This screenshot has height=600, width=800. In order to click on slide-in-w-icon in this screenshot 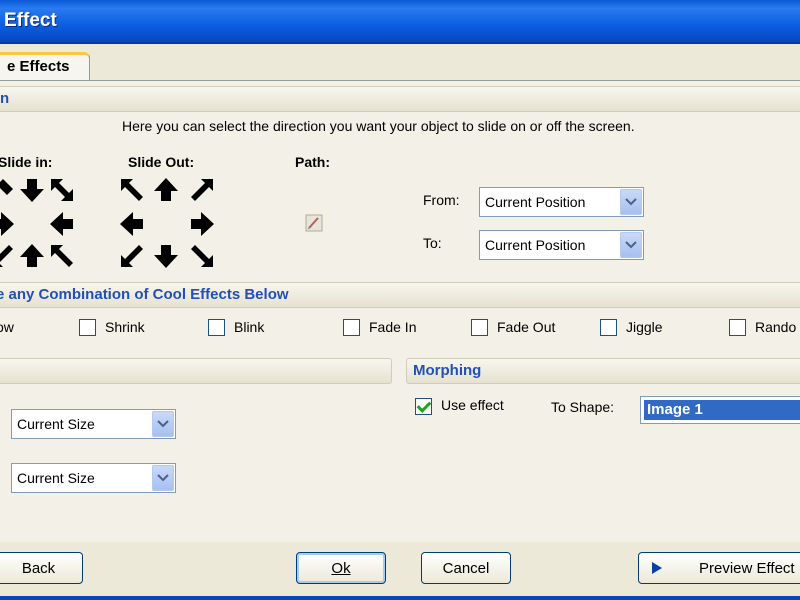, I will do `click(8, 224)`.